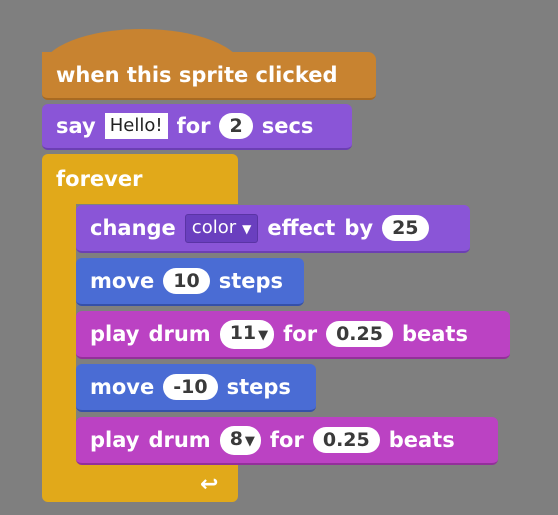 This screenshot has width=558, height=515. I want to click on say-for-secs-block: say Hello! for 2 secs, so click(197, 127).